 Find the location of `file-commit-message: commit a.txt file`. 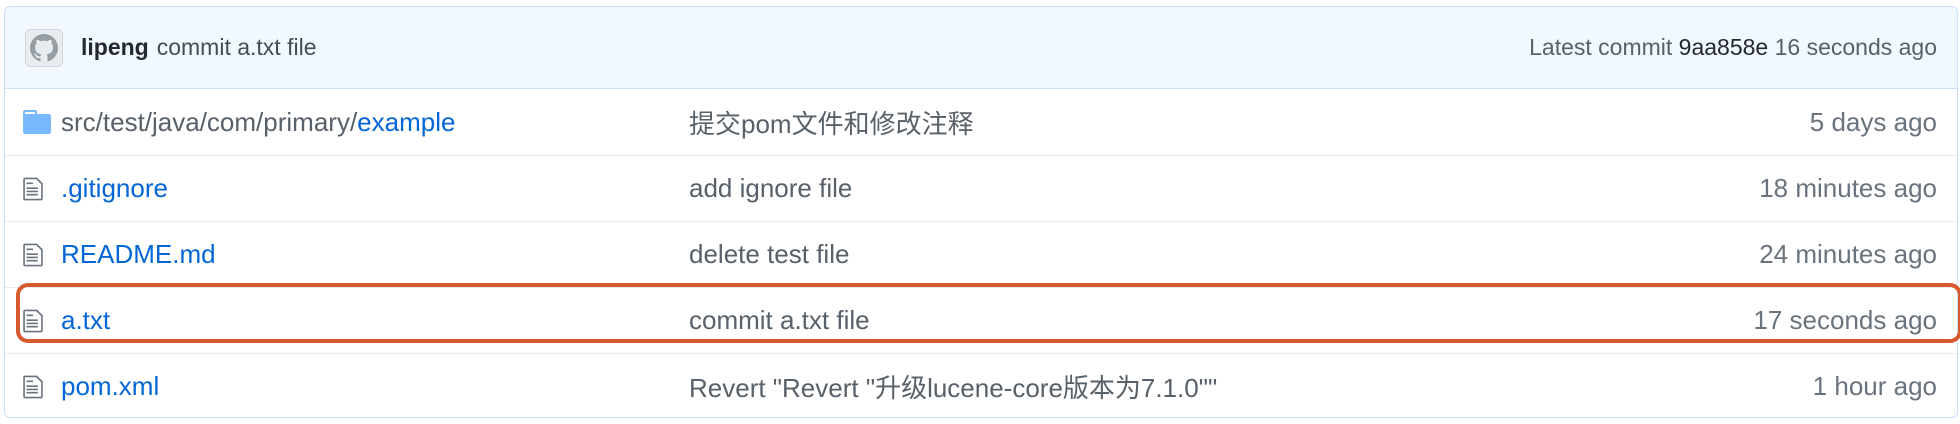

file-commit-message: commit a.txt file is located at coordinates (1221, 320).